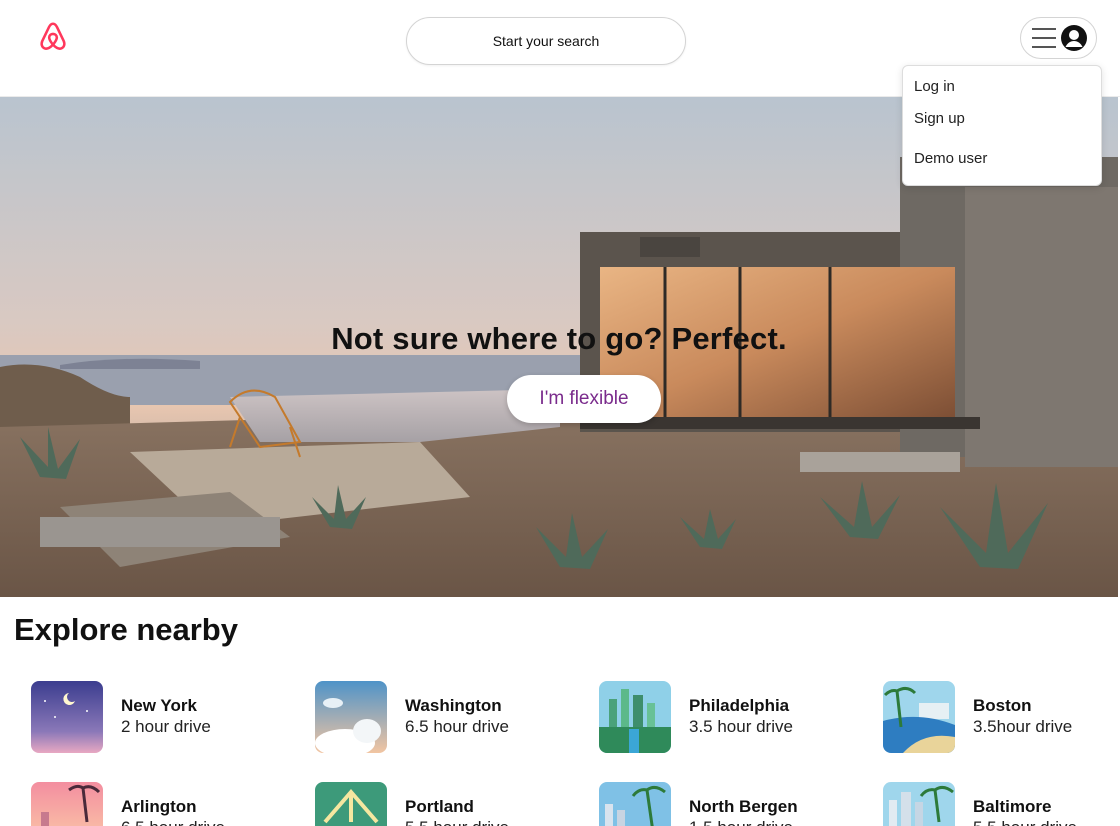  What do you see at coordinates (1074, 38) in the screenshot?
I see `user-avatar-icon` at bounding box center [1074, 38].